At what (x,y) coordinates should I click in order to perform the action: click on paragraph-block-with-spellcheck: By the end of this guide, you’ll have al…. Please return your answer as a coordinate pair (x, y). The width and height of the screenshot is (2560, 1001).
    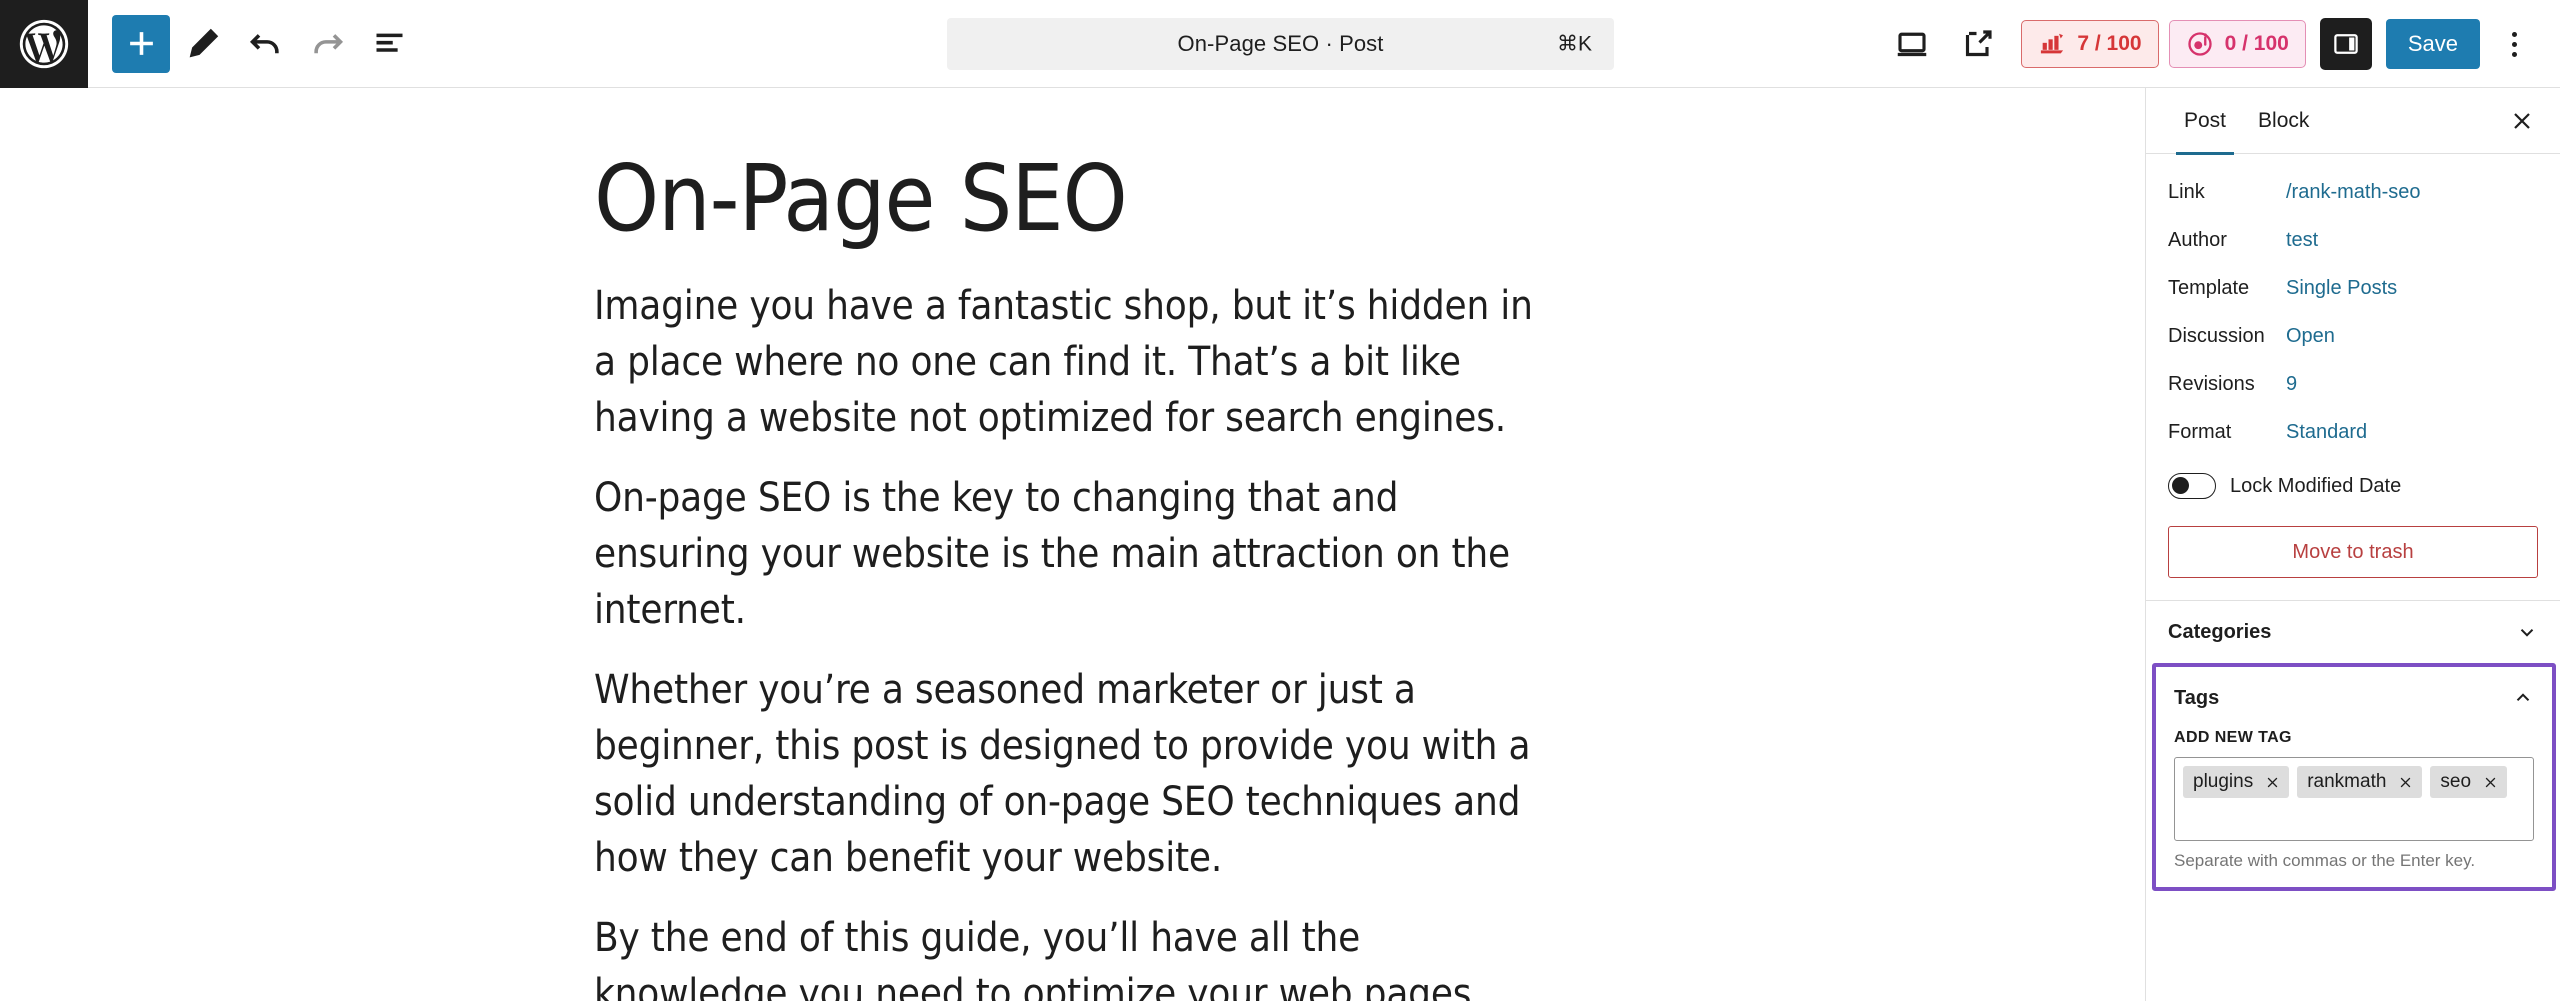
    Looking at the image, I should click on (1077, 955).